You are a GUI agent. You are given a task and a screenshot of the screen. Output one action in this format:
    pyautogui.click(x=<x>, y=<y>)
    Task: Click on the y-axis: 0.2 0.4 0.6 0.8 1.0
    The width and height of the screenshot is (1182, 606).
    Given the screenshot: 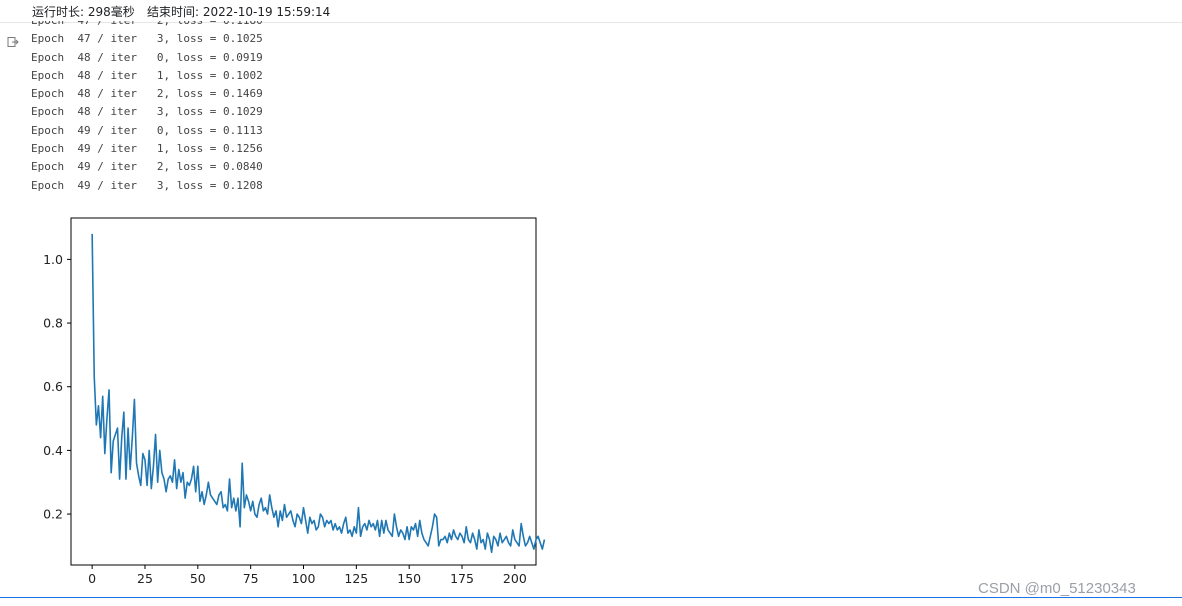 What is the action you would take?
    pyautogui.click(x=57, y=387)
    